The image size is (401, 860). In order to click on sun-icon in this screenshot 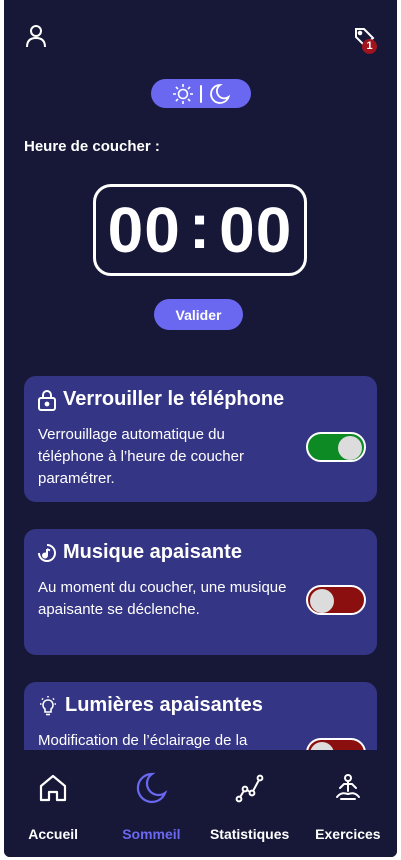, I will do `click(183, 94)`.